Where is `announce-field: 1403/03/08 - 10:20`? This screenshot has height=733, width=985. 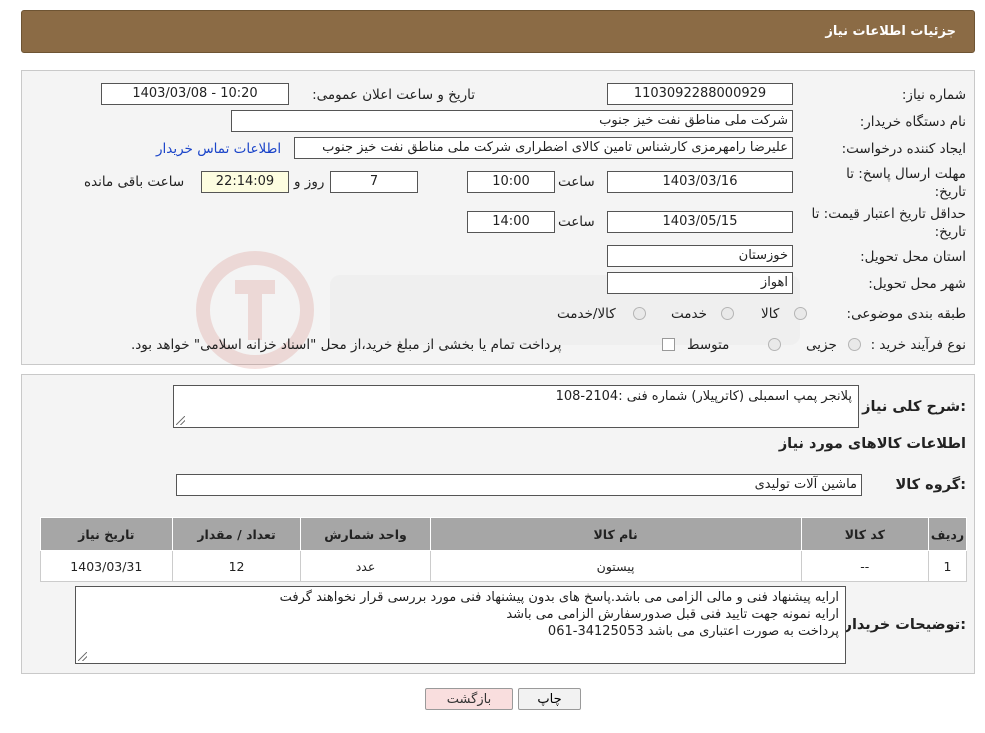 announce-field: 1403/03/08 - 10:20 is located at coordinates (195, 94).